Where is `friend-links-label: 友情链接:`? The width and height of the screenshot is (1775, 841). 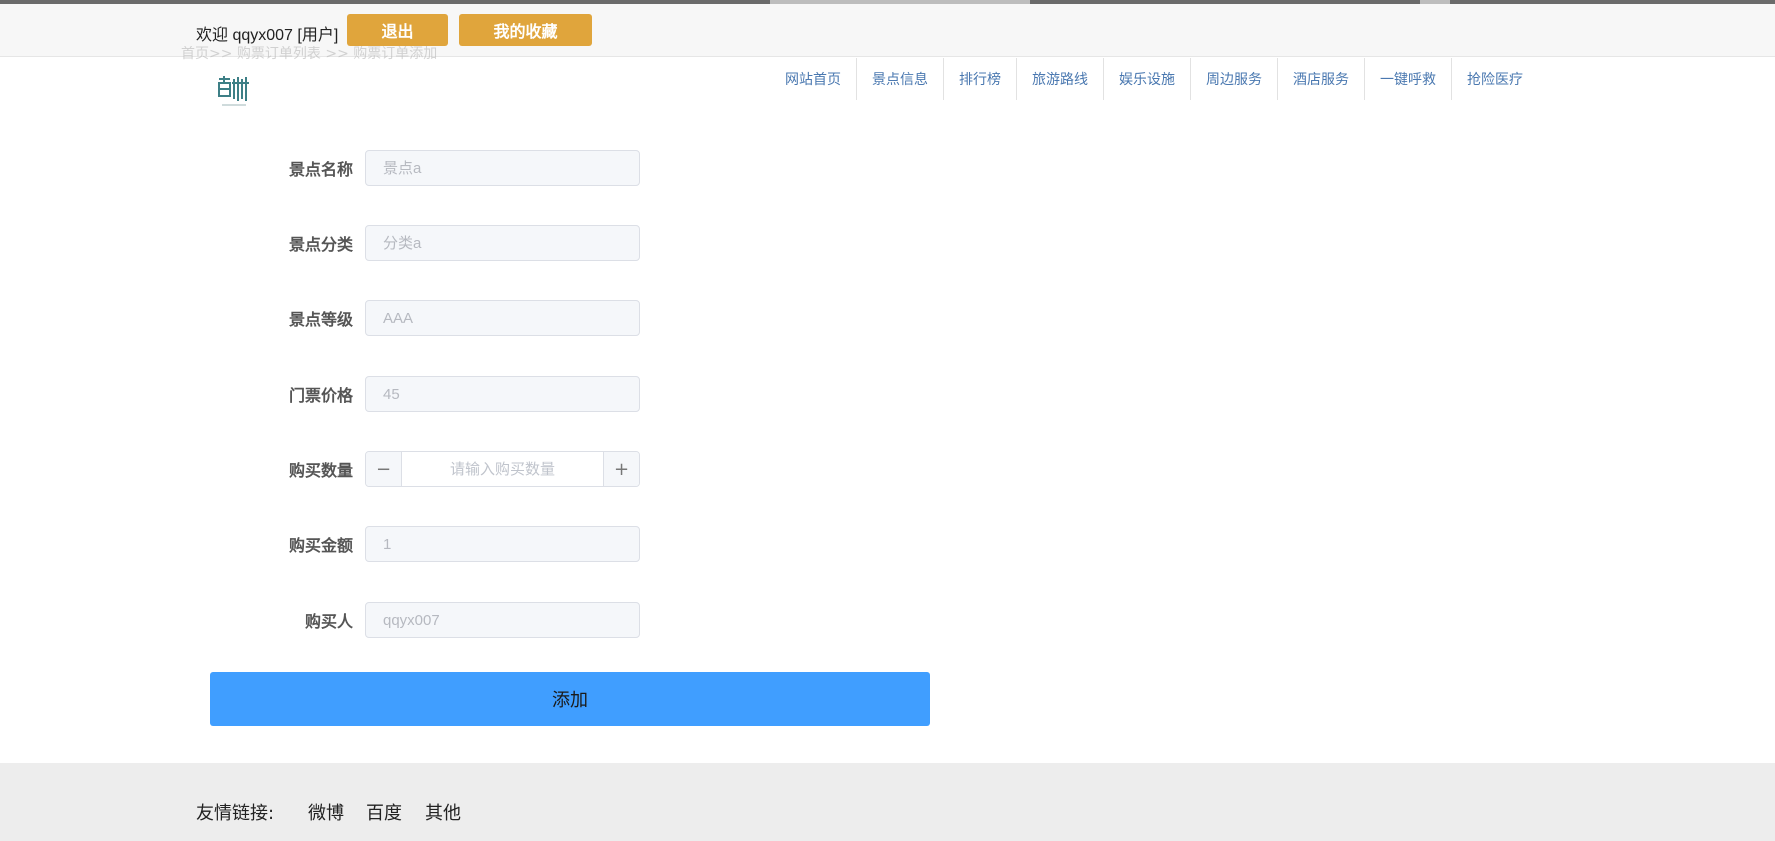 friend-links-label: 友情链接: is located at coordinates (235, 813).